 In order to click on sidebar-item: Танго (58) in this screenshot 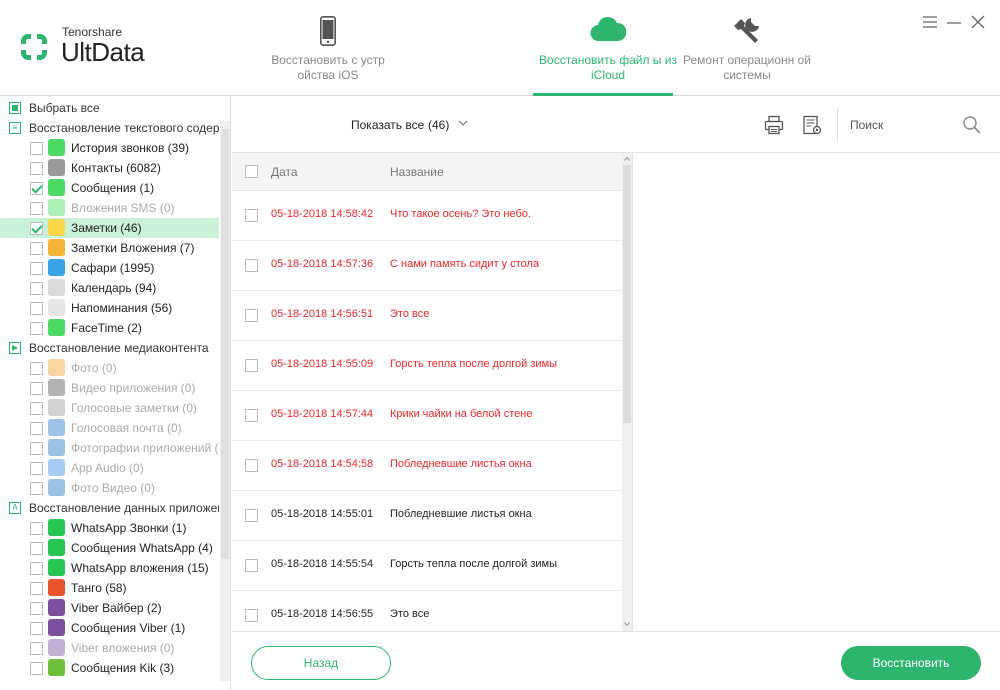, I will do `click(109, 588)`.